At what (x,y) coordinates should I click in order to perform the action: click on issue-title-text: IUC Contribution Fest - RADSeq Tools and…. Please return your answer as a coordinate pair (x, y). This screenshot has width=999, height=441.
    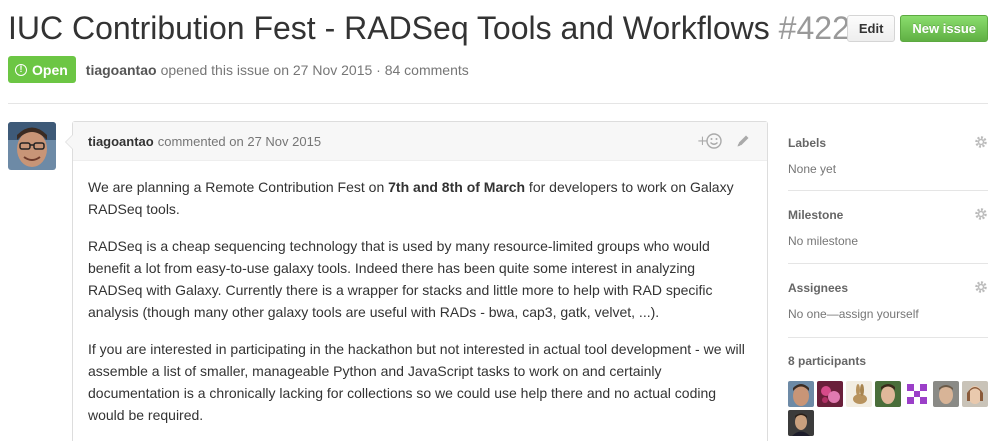
    Looking at the image, I should click on (389, 28).